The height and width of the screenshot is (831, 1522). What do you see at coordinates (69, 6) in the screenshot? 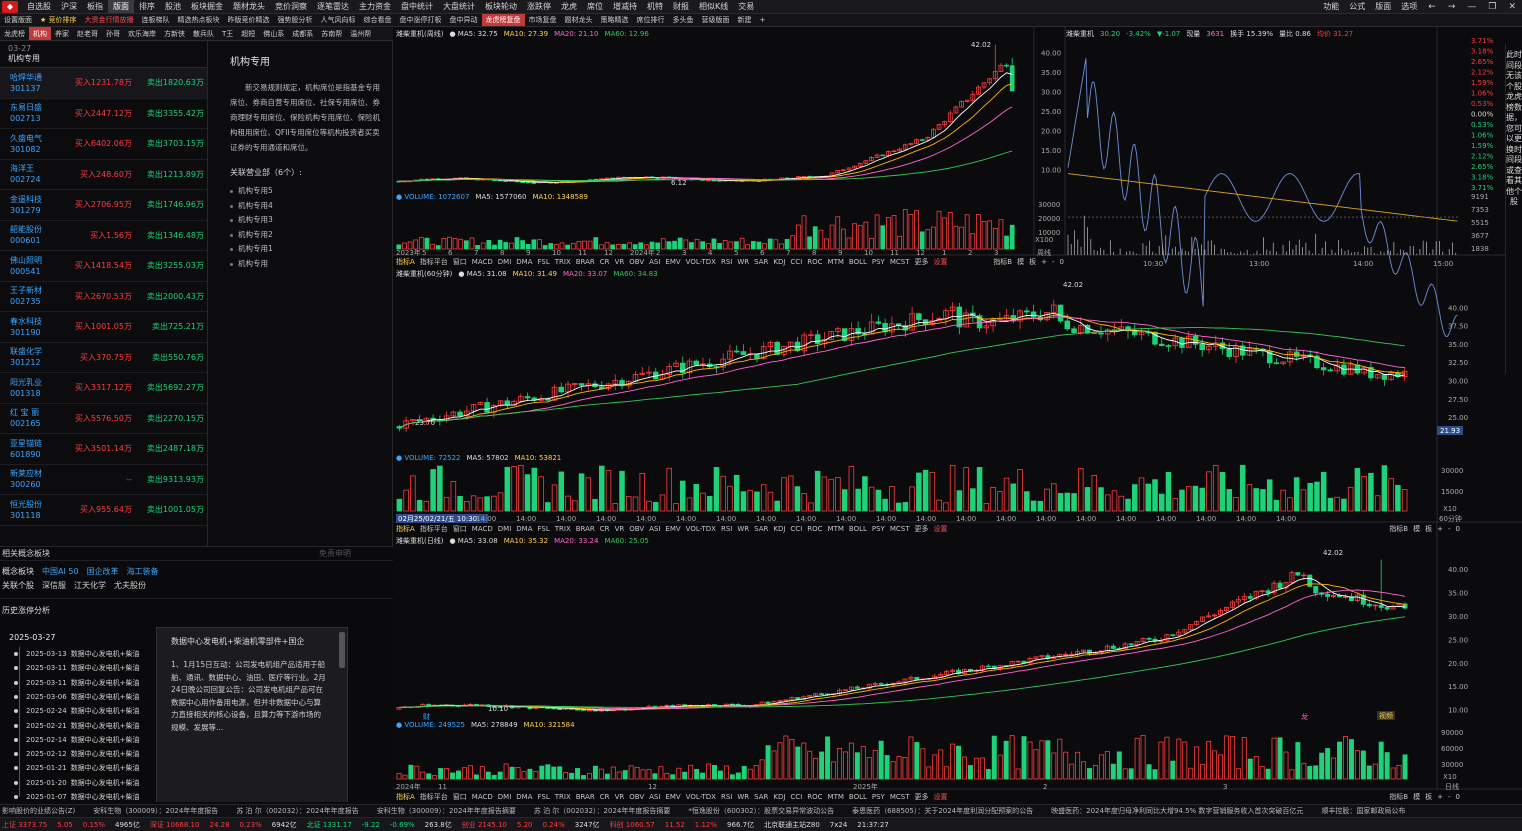
I see `menu-item: 沪深` at bounding box center [69, 6].